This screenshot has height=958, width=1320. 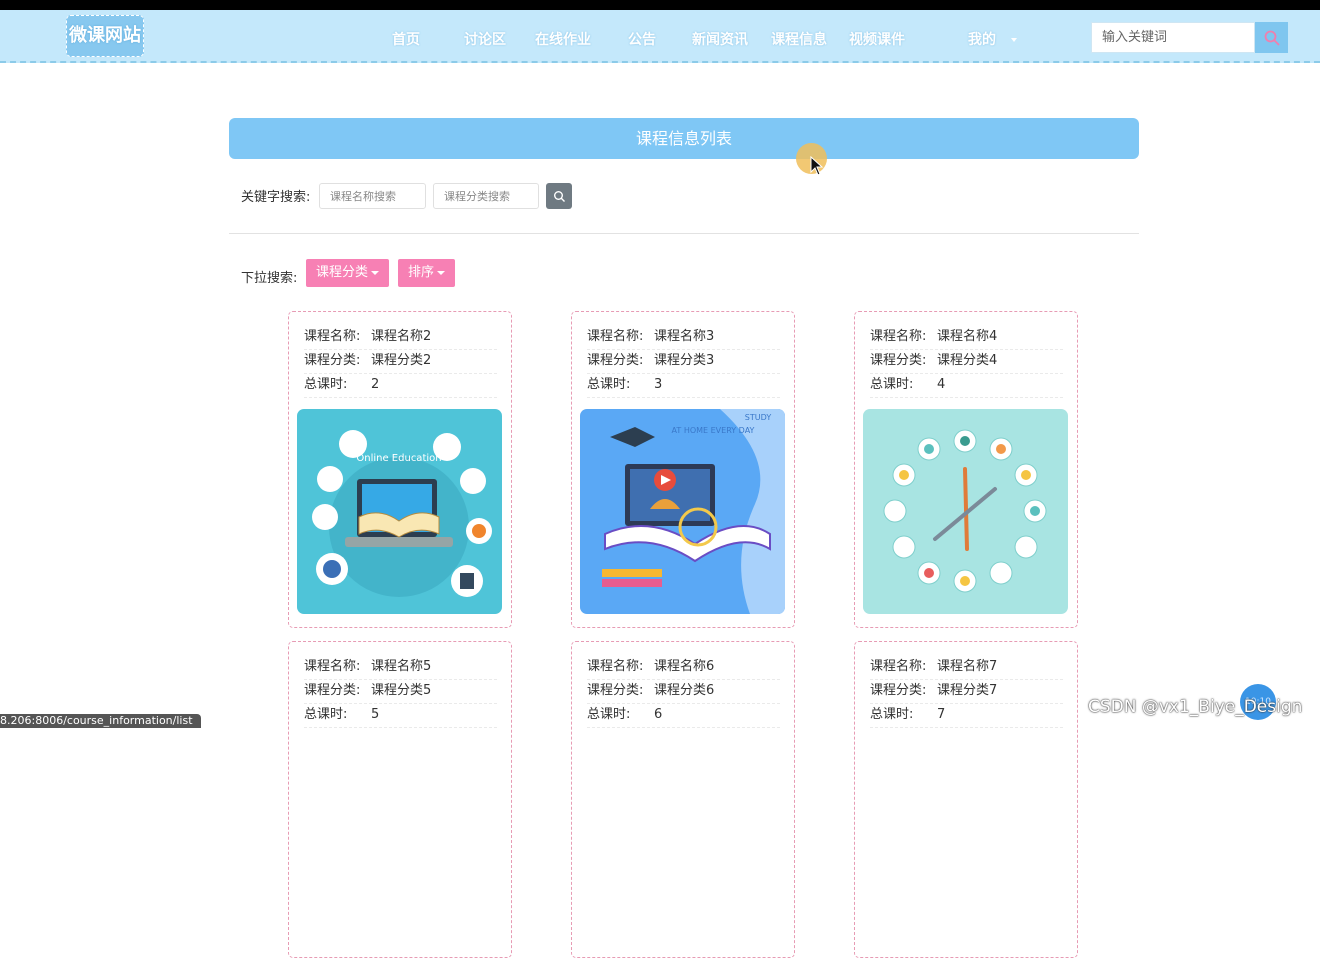 What do you see at coordinates (398, 458) in the screenshot?
I see `svg-text: Online Education` at bounding box center [398, 458].